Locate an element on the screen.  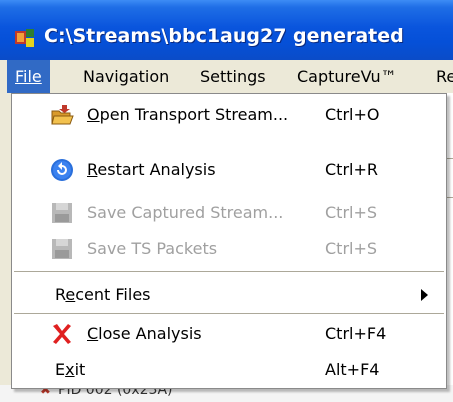
shortcut-label: Alt+F4 is located at coordinates (352, 369).